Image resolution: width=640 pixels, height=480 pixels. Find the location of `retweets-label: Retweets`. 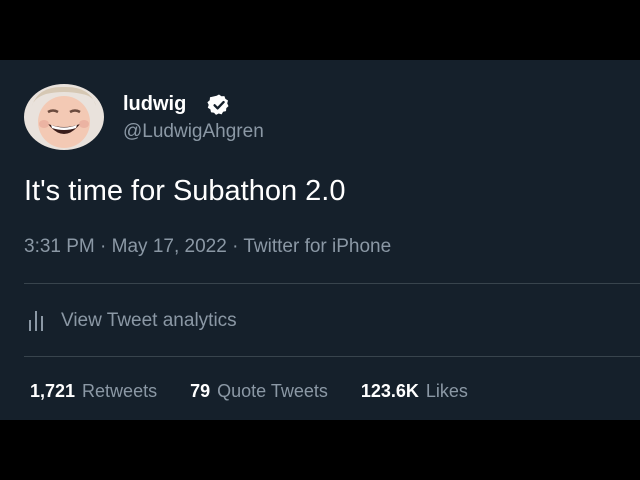

retweets-label: Retweets is located at coordinates (120, 391).